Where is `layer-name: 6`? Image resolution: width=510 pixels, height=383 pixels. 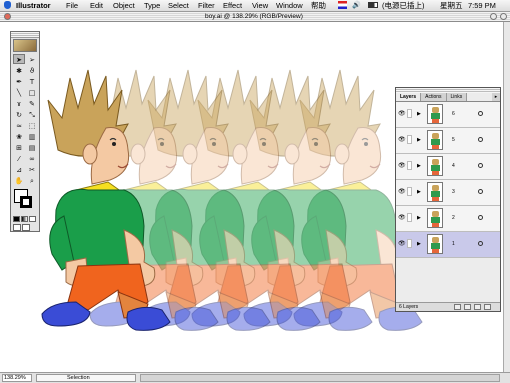
layer-name: 6 is located at coordinates (453, 114).